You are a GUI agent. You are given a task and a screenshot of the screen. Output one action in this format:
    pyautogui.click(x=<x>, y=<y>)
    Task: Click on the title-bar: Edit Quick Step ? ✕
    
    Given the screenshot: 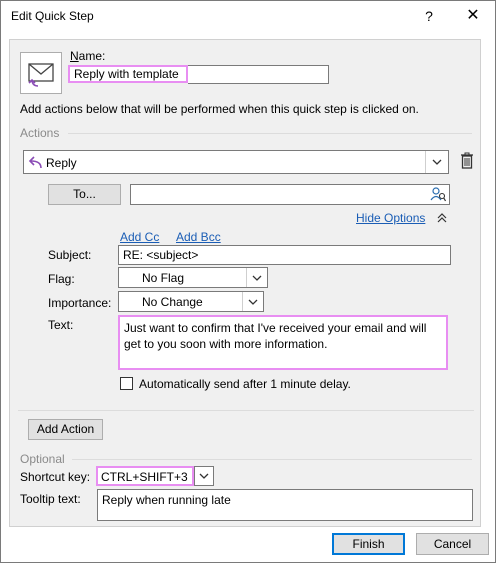 What is the action you would take?
    pyautogui.click(x=248, y=16)
    